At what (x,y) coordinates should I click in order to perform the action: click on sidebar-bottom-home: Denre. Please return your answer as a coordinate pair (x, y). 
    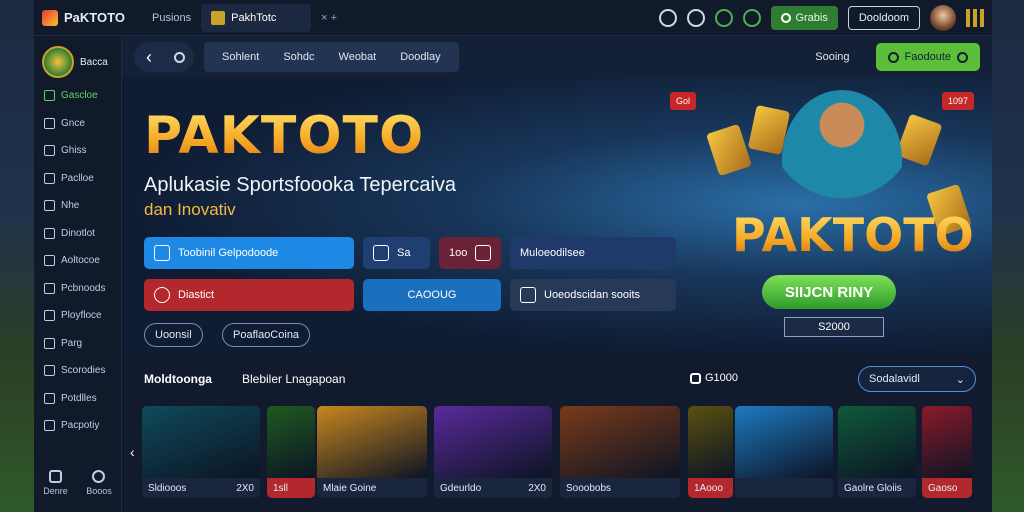
    Looking at the image, I should click on (55, 483).